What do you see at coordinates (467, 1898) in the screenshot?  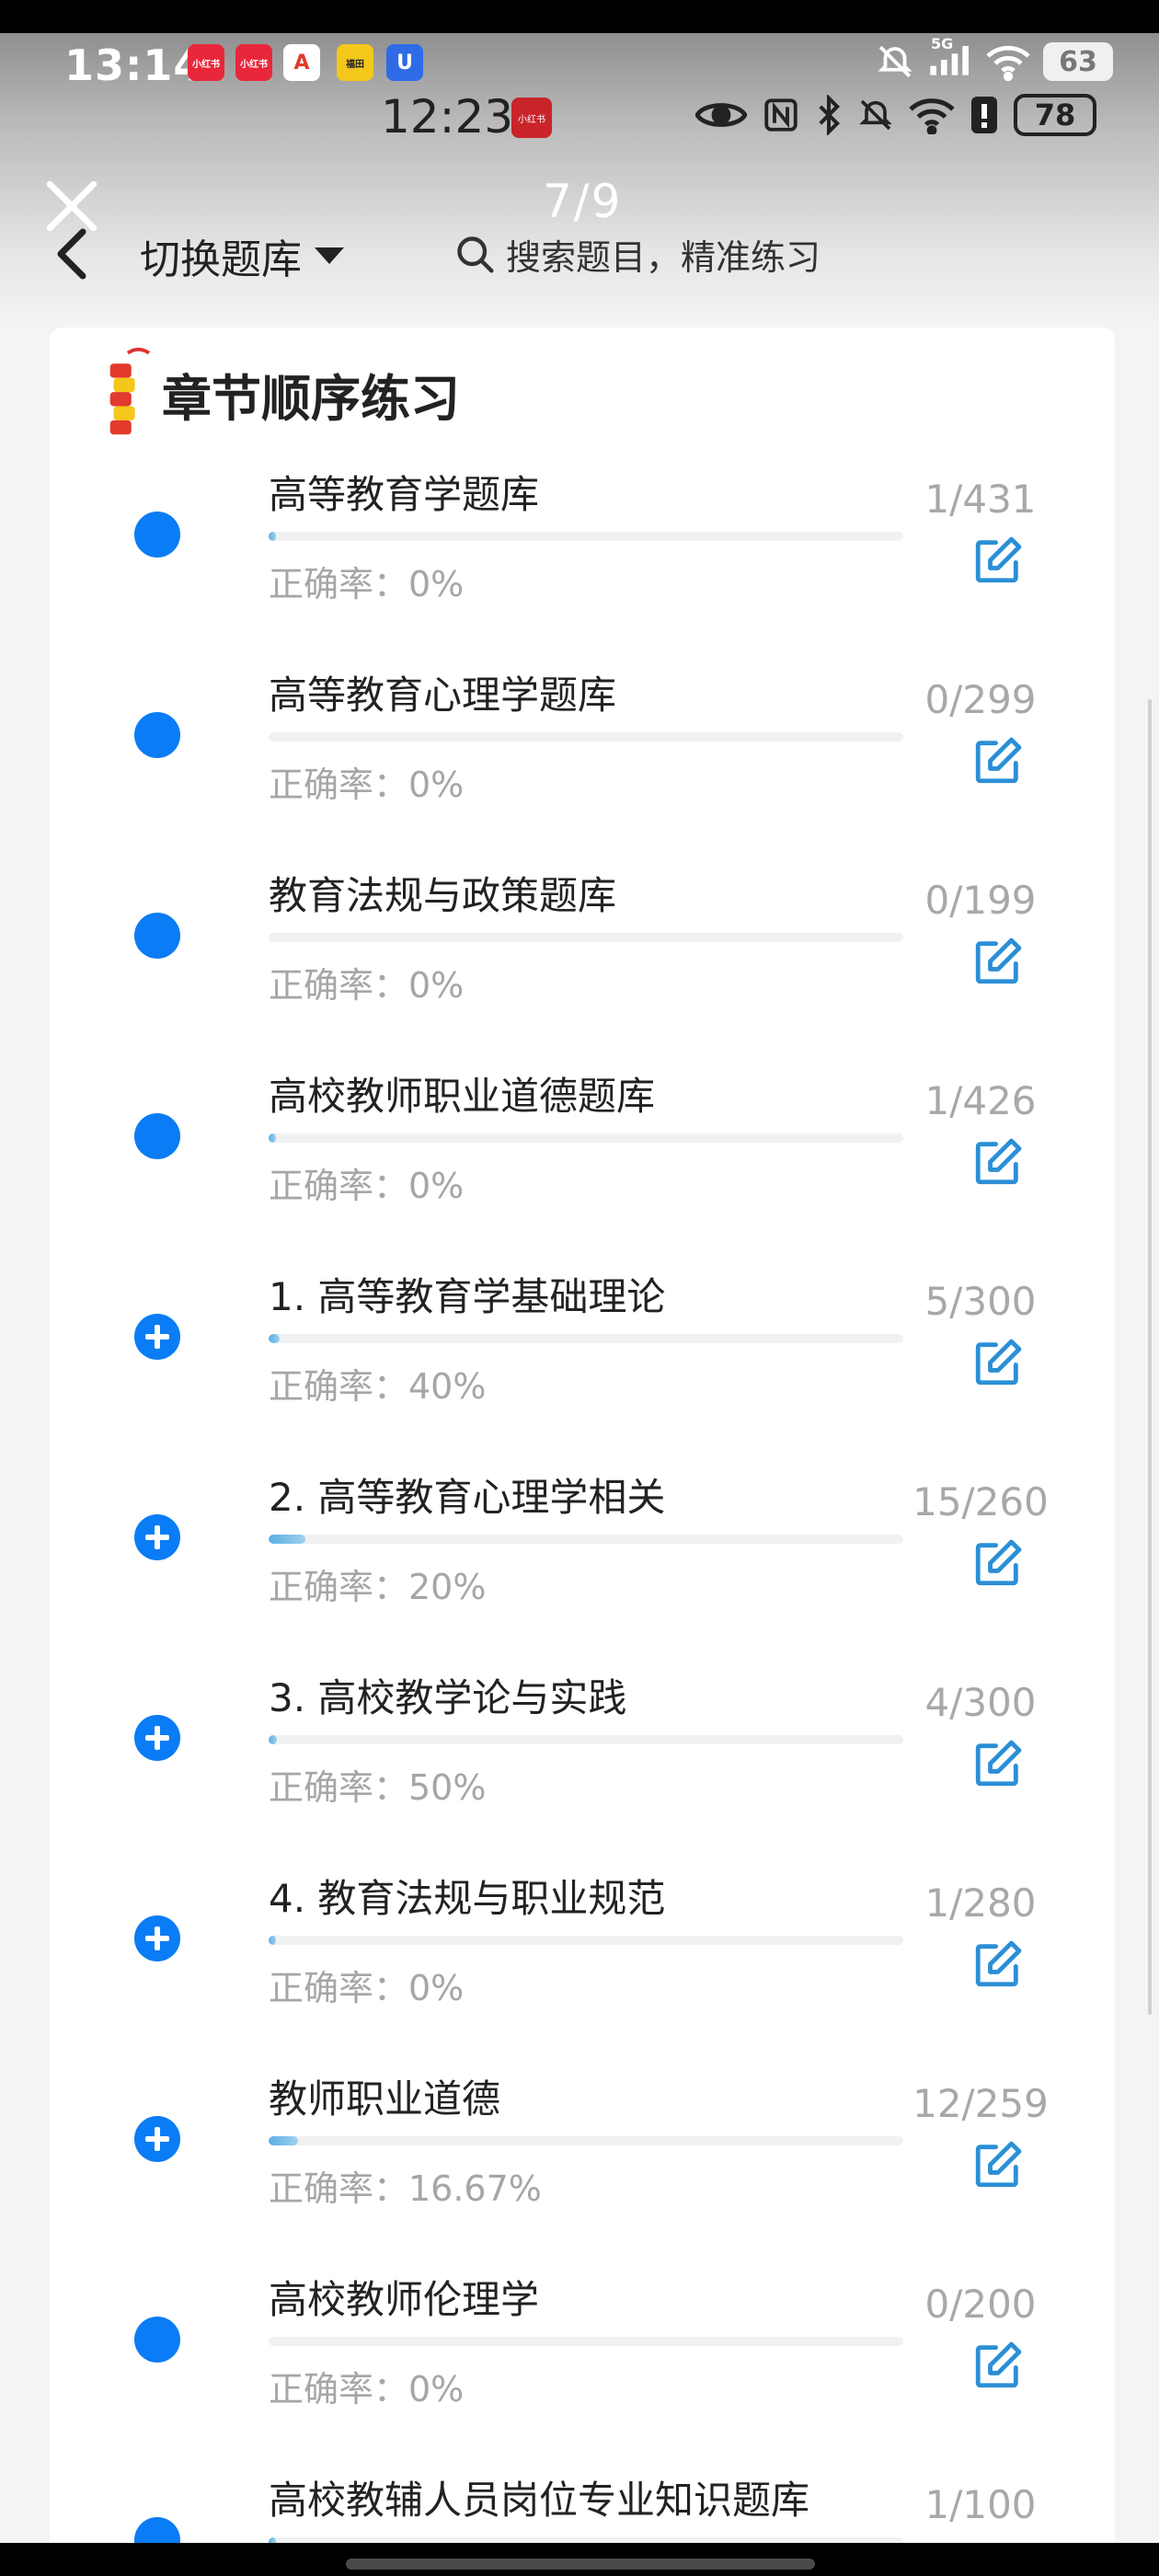 I see `item-title: 4. 教育法规与职业规范` at bounding box center [467, 1898].